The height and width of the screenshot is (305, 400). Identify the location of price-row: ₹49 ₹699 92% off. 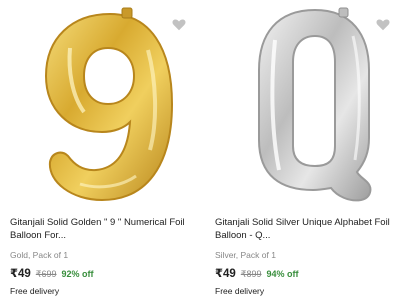
(52, 273).